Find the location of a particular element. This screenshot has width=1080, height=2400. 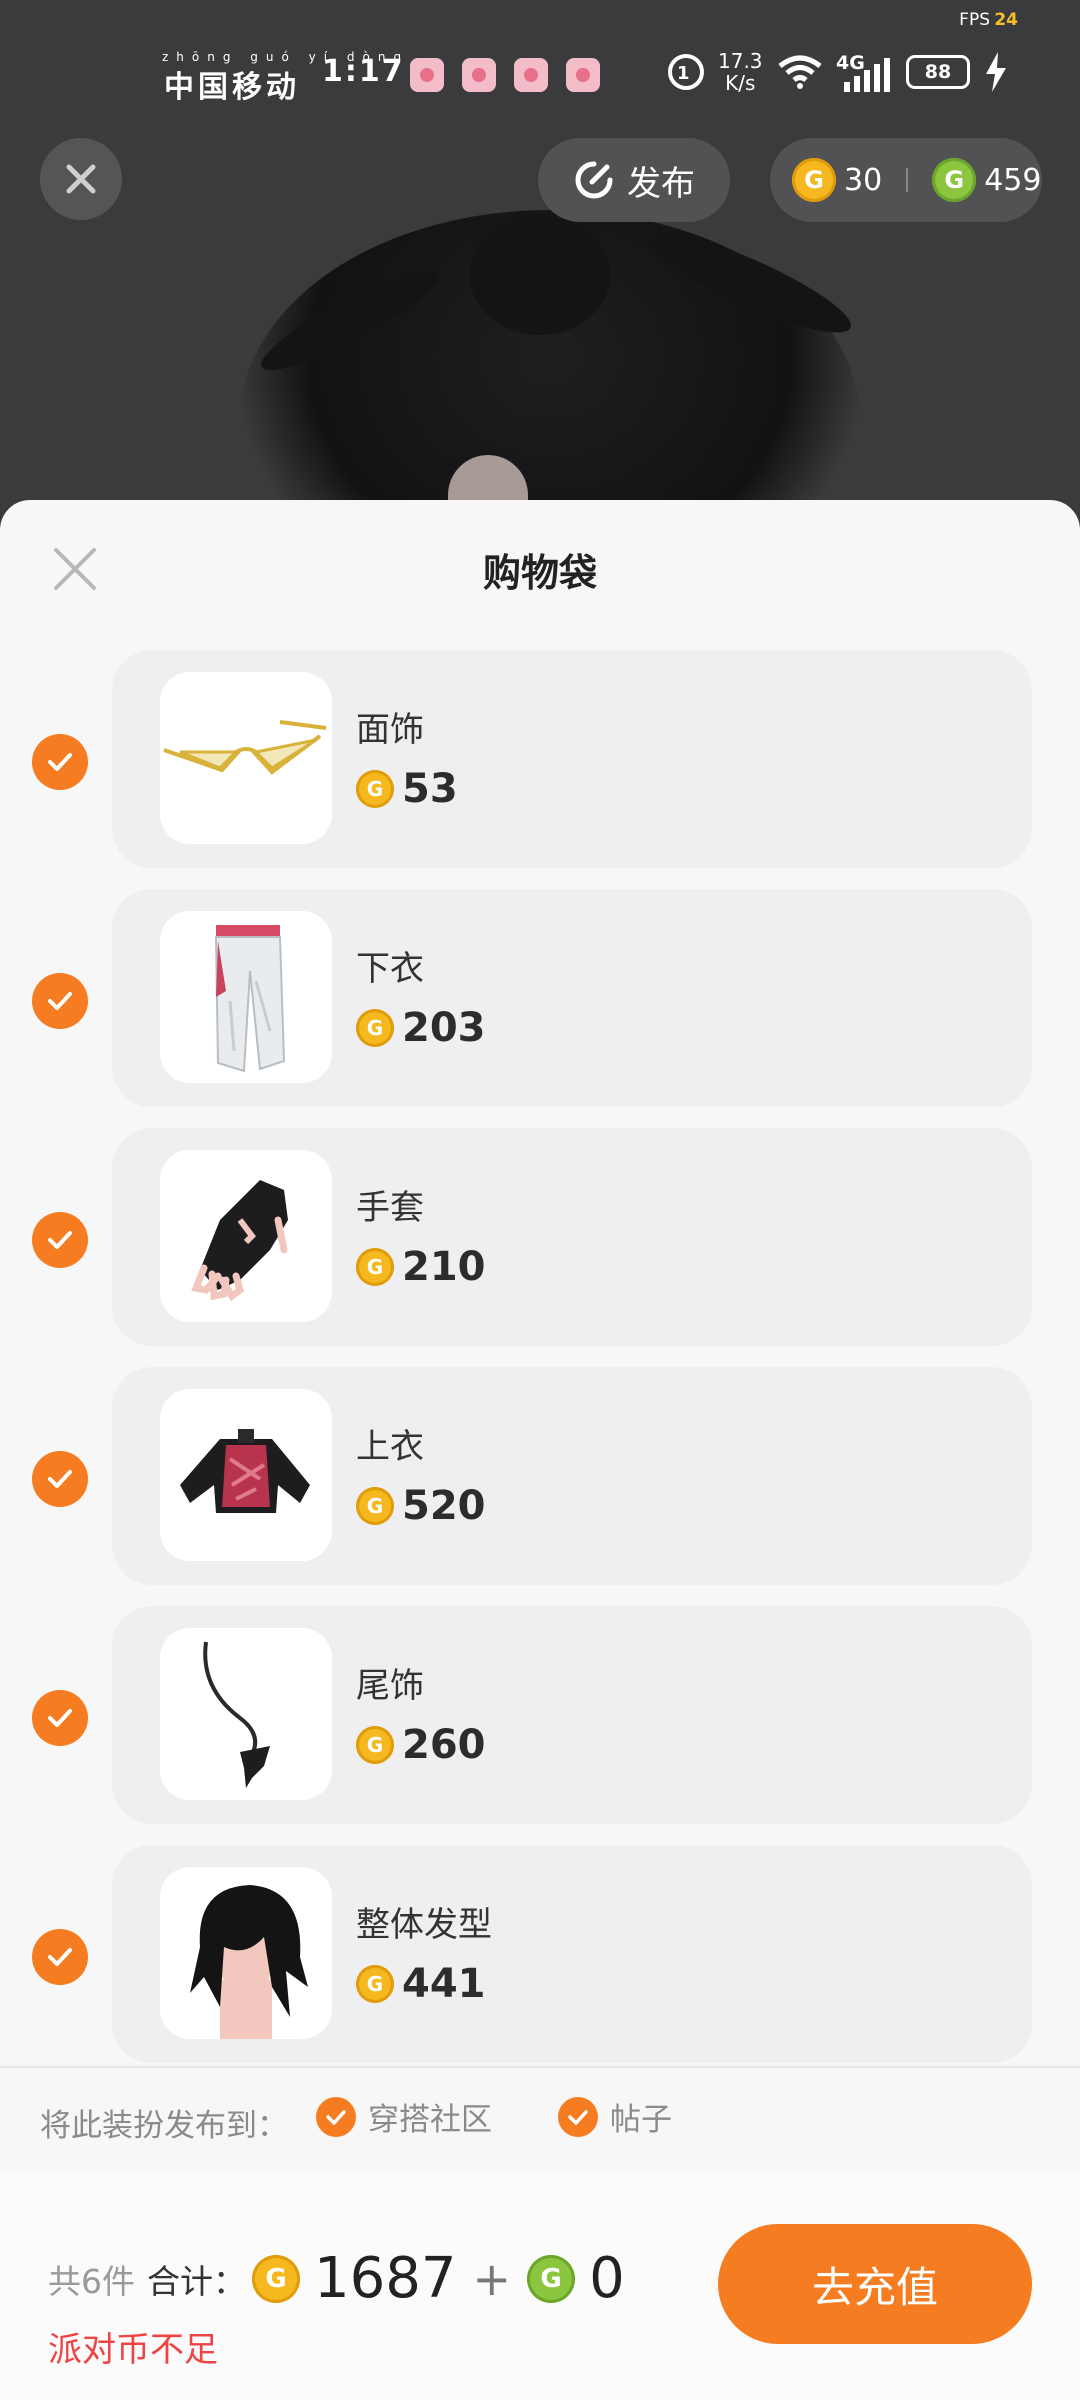

plus-sign: + is located at coordinates (492, 2278).